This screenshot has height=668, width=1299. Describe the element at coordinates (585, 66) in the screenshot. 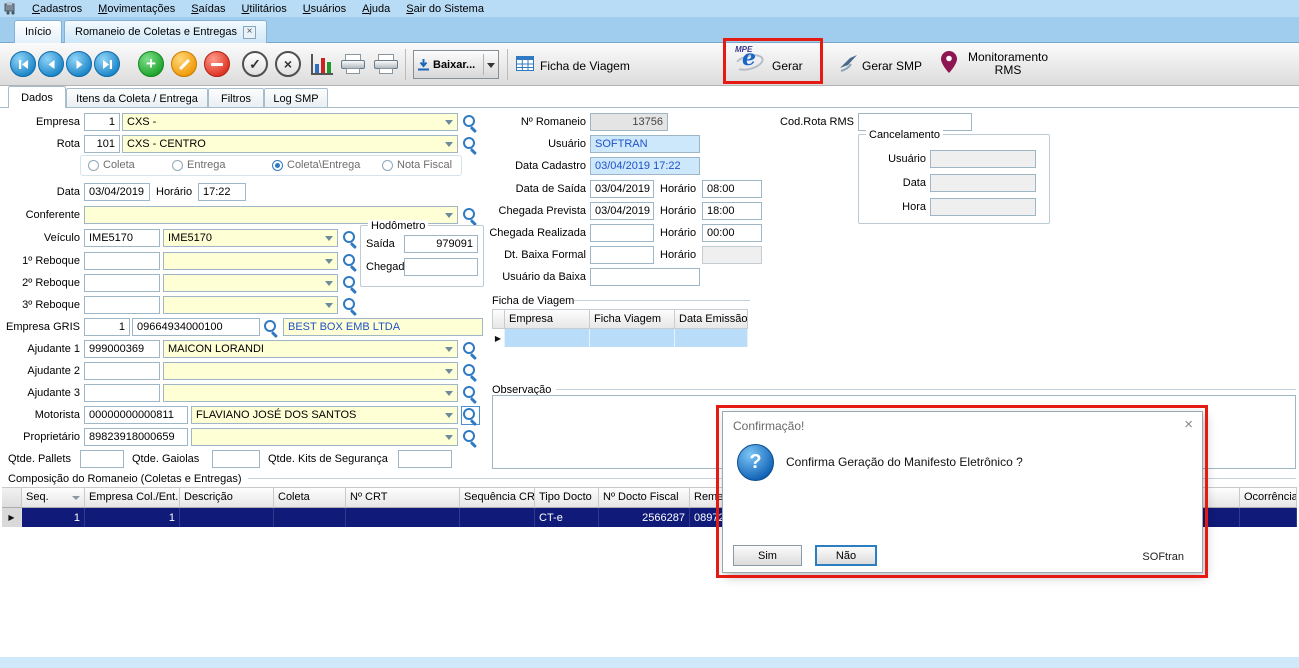

I see `ficha-viagem-label: Ficha de Viagem` at that location.